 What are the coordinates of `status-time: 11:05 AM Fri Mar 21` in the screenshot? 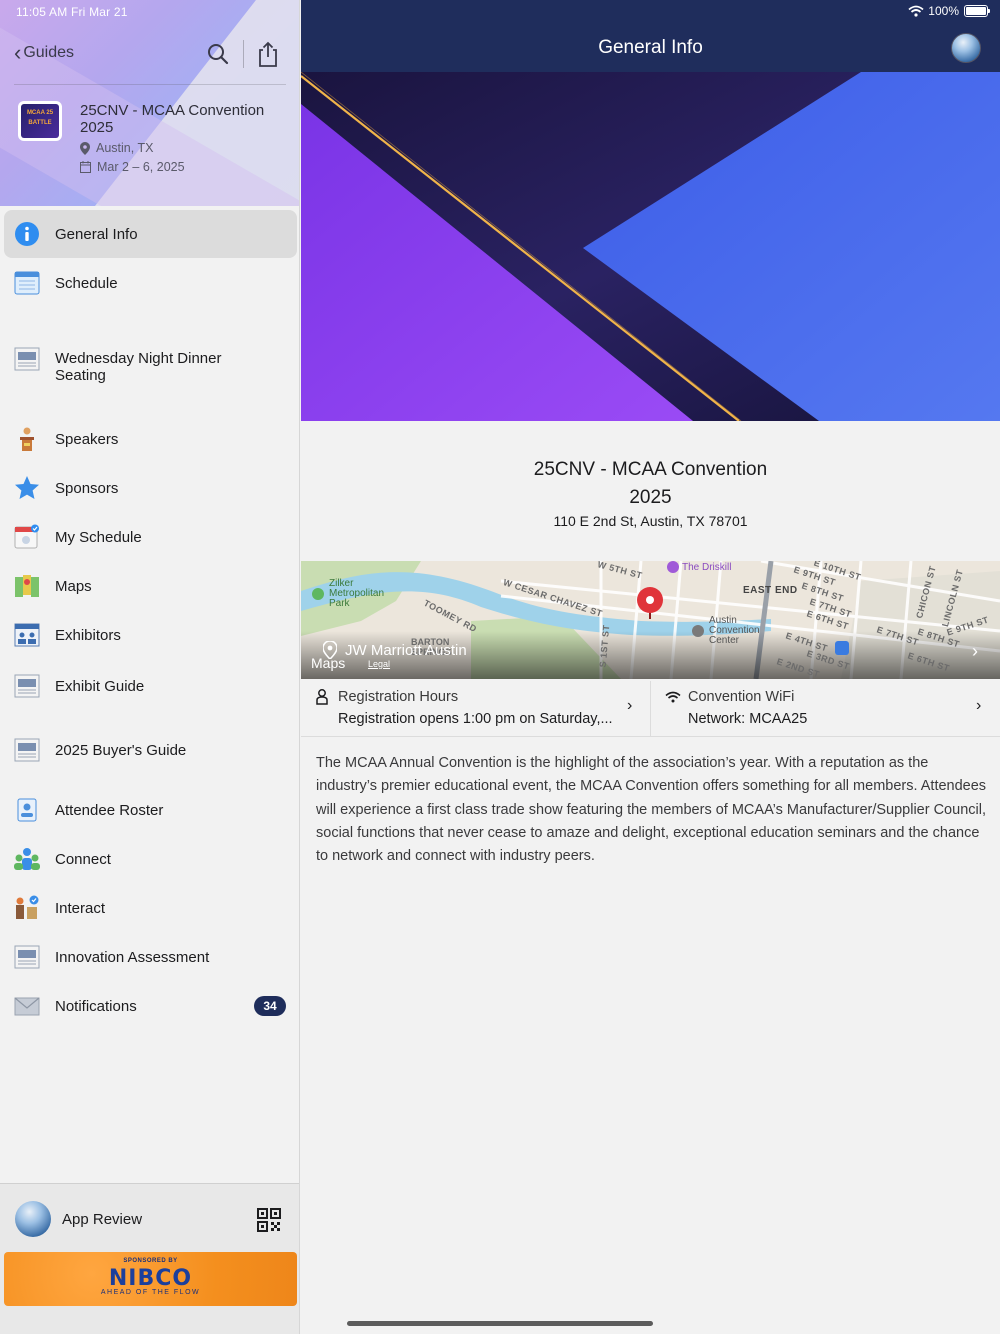 It's located at (72, 12).